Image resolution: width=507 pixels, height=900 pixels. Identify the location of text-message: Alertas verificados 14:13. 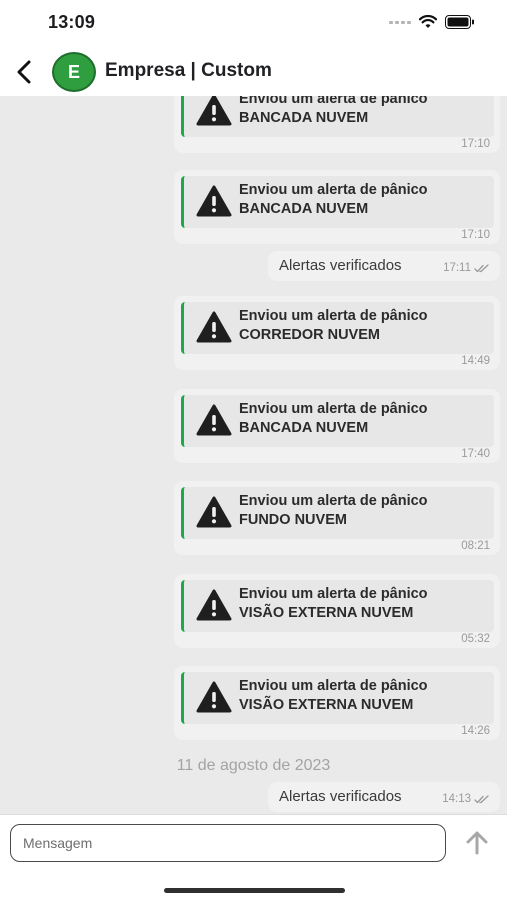
(384, 797).